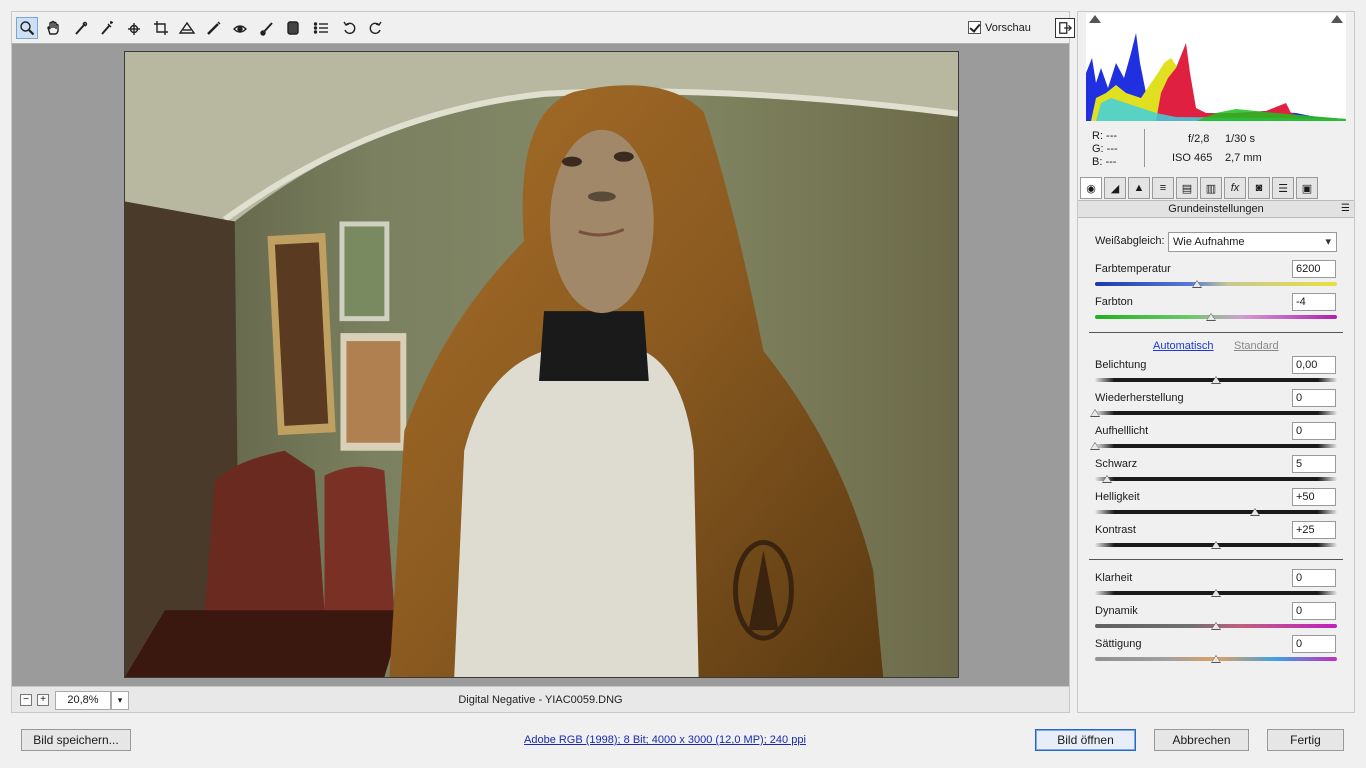 The image size is (1366, 768). I want to click on fill-light-slider, so click(1216, 446).